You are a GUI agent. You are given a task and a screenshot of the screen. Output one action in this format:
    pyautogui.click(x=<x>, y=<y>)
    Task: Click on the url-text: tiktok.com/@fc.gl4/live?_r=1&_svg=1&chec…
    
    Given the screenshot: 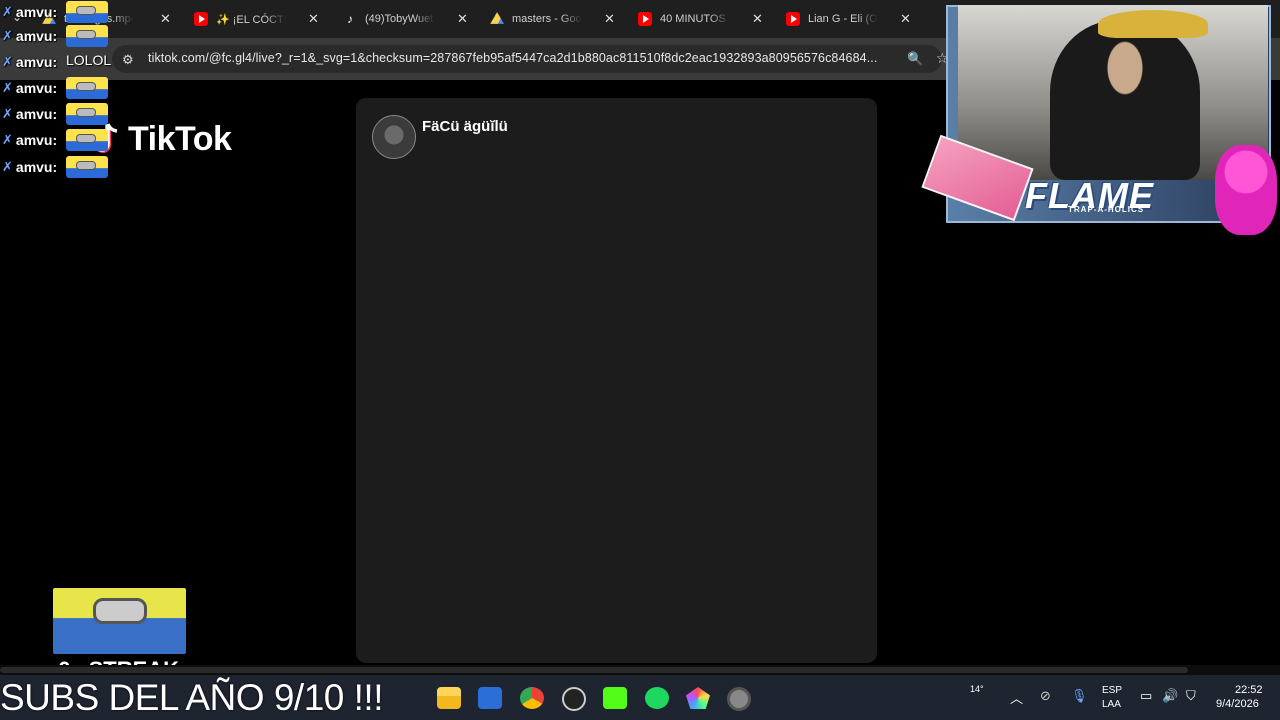 What is the action you would take?
    pyautogui.click(x=512, y=58)
    